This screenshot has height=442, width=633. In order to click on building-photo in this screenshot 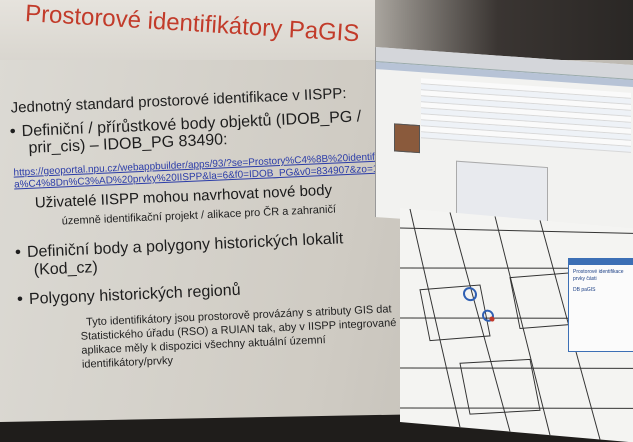, I will do `click(407, 138)`.